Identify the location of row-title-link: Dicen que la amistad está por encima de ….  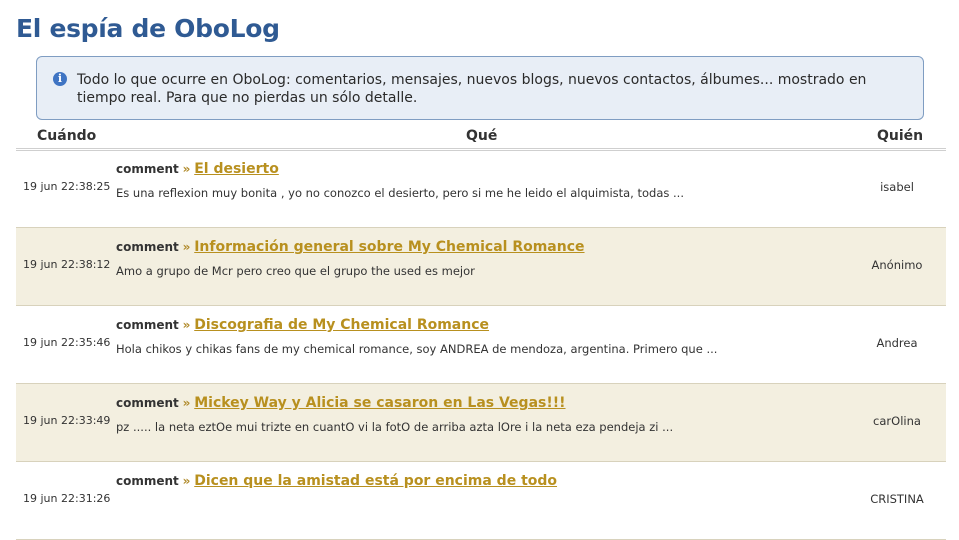
(375, 481).